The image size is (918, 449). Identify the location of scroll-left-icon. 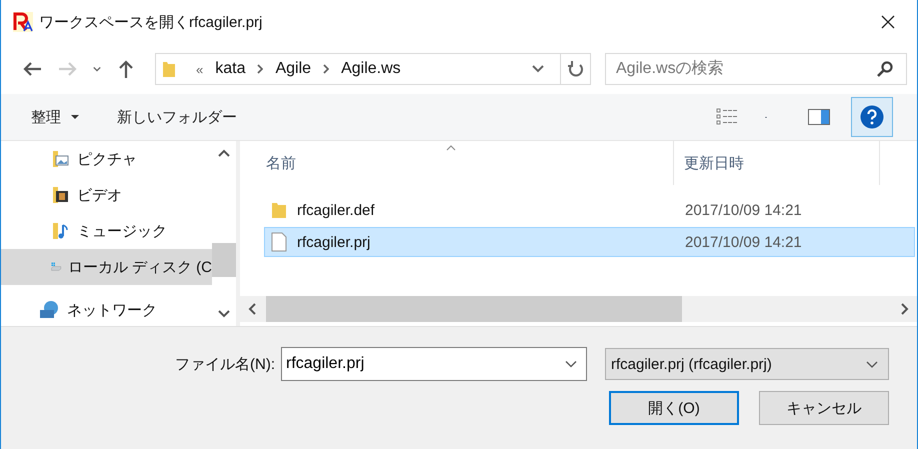
(252, 309).